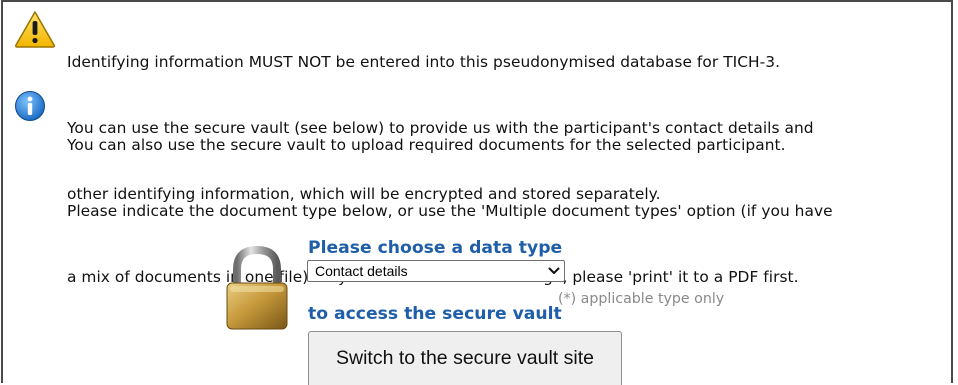 The image size is (958, 385). Describe the element at coordinates (554, 271) in the screenshot. I see `chevron-down-icon` at that location.